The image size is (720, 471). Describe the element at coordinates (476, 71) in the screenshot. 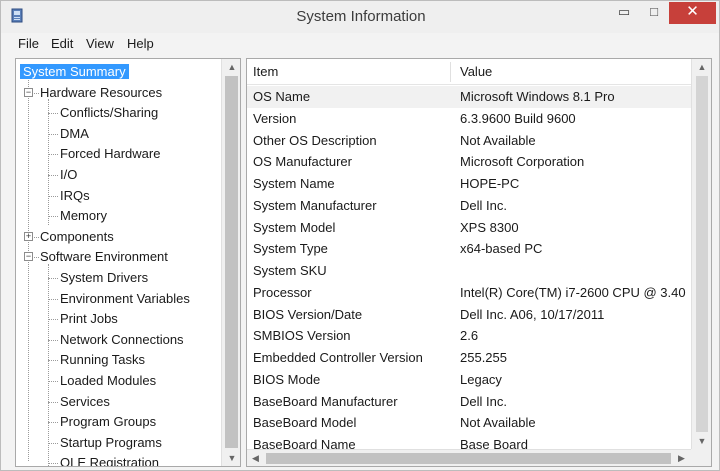

I see `column-header-value: Value` at that location.